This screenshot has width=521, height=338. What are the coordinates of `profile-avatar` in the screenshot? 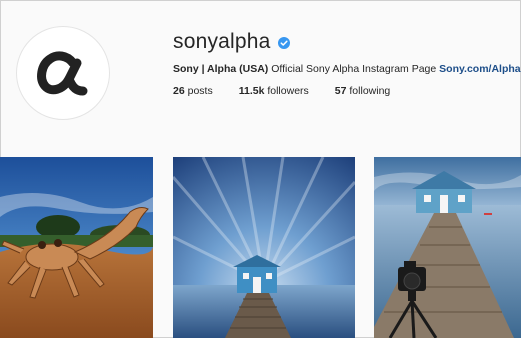 It's located at (63, 73).